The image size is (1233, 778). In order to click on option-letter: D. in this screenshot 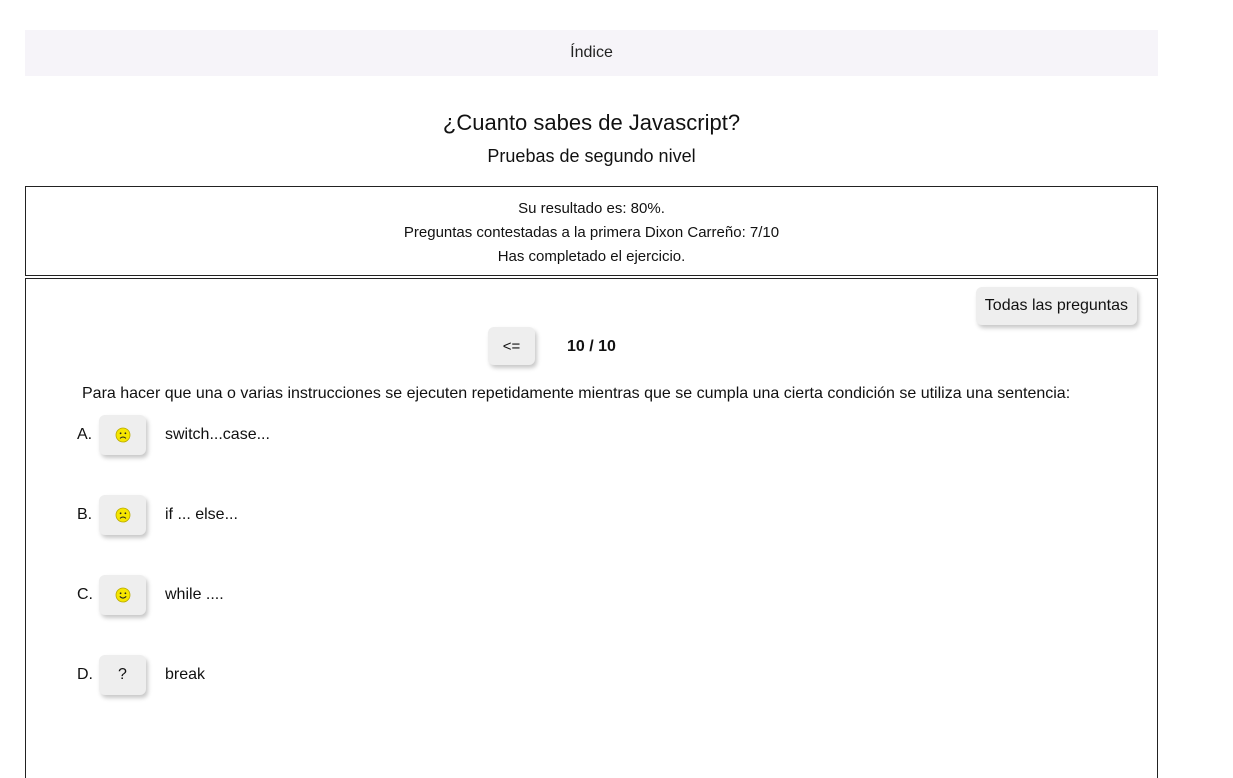, I will do `click(85, 674)`.